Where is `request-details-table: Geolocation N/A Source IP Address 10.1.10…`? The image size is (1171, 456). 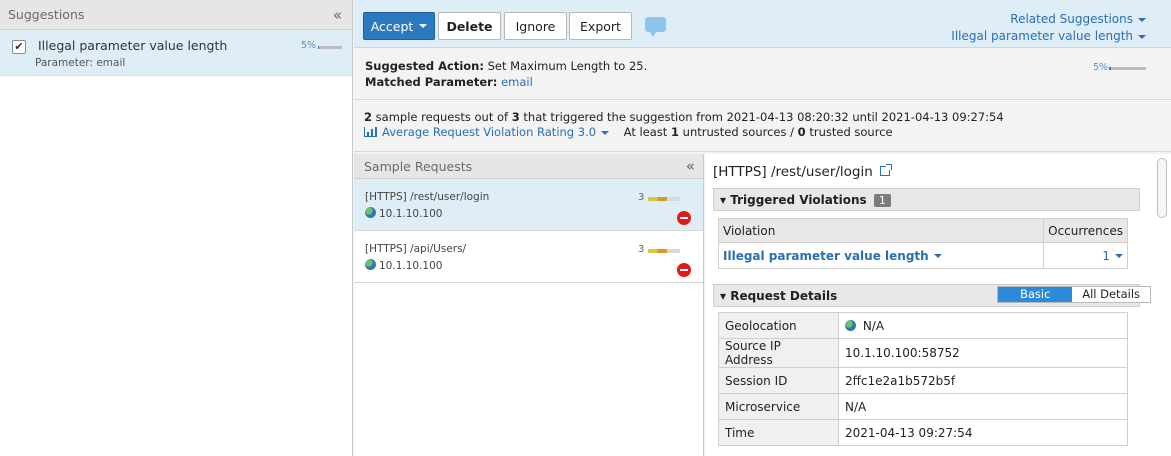
request-details-table: Geolocation N/A Source IP Address 10.1.10… is located at coordinates (923, 379).